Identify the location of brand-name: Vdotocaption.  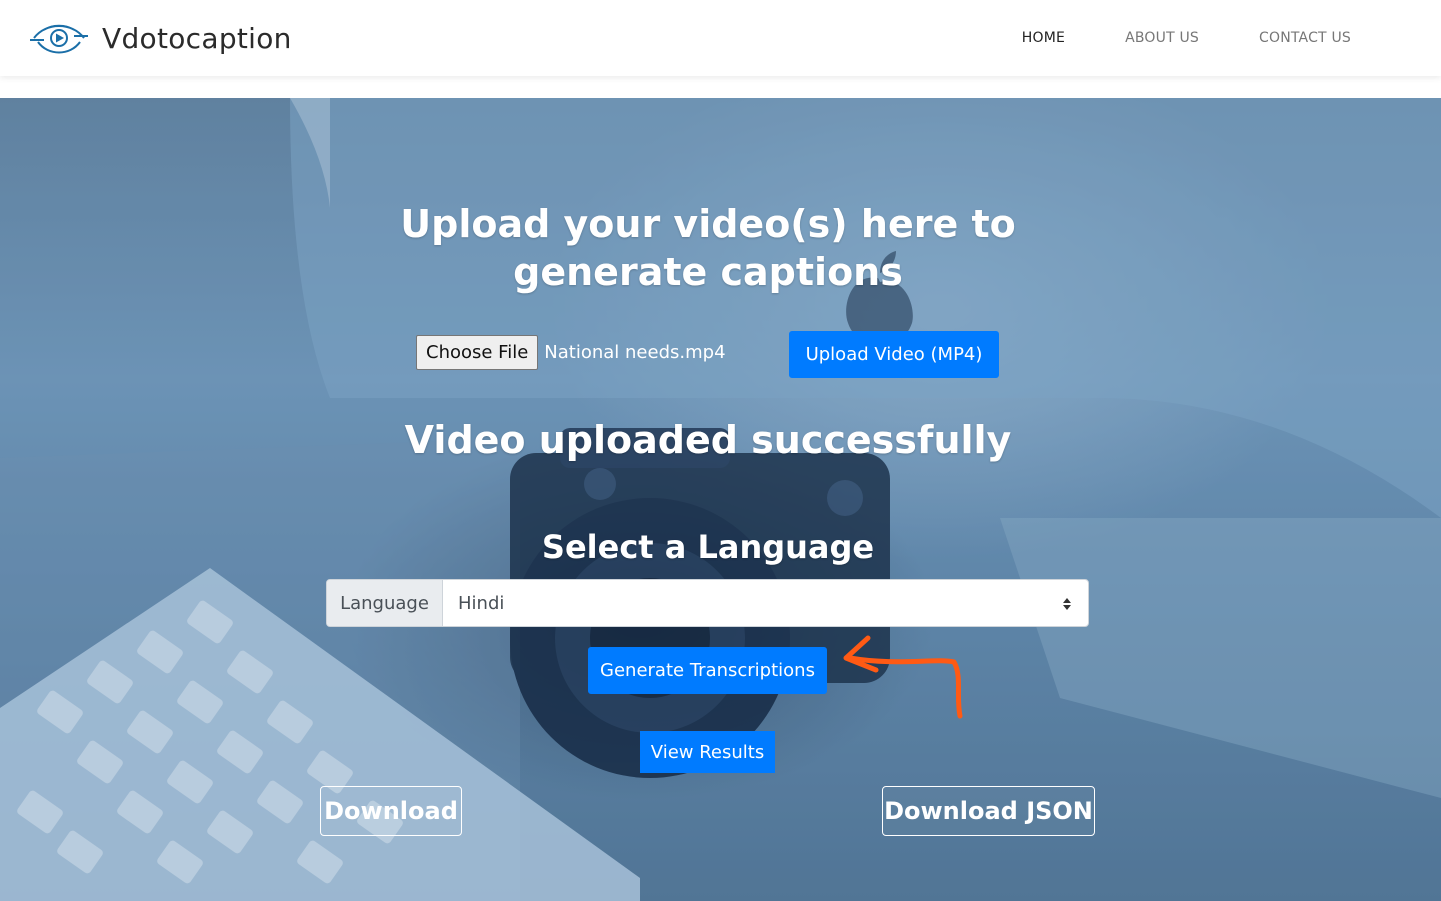
(197, 38).